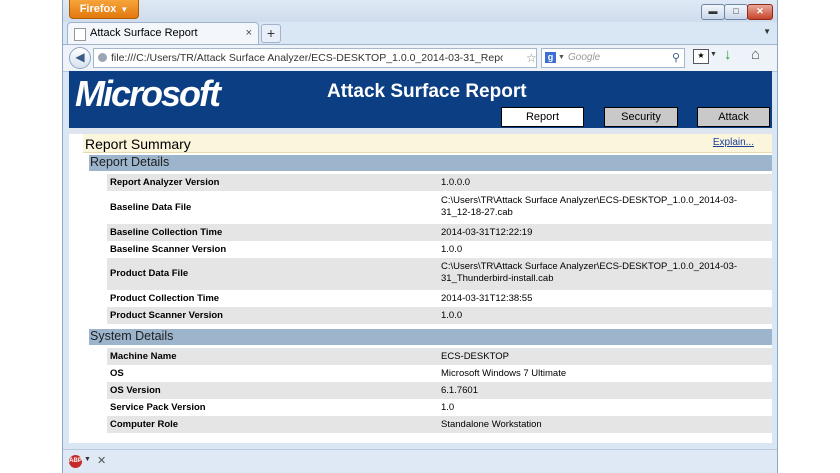 The height and width of the screenshot is (473, 840). I want to click on row-value: 1.0, so click(448, 407).